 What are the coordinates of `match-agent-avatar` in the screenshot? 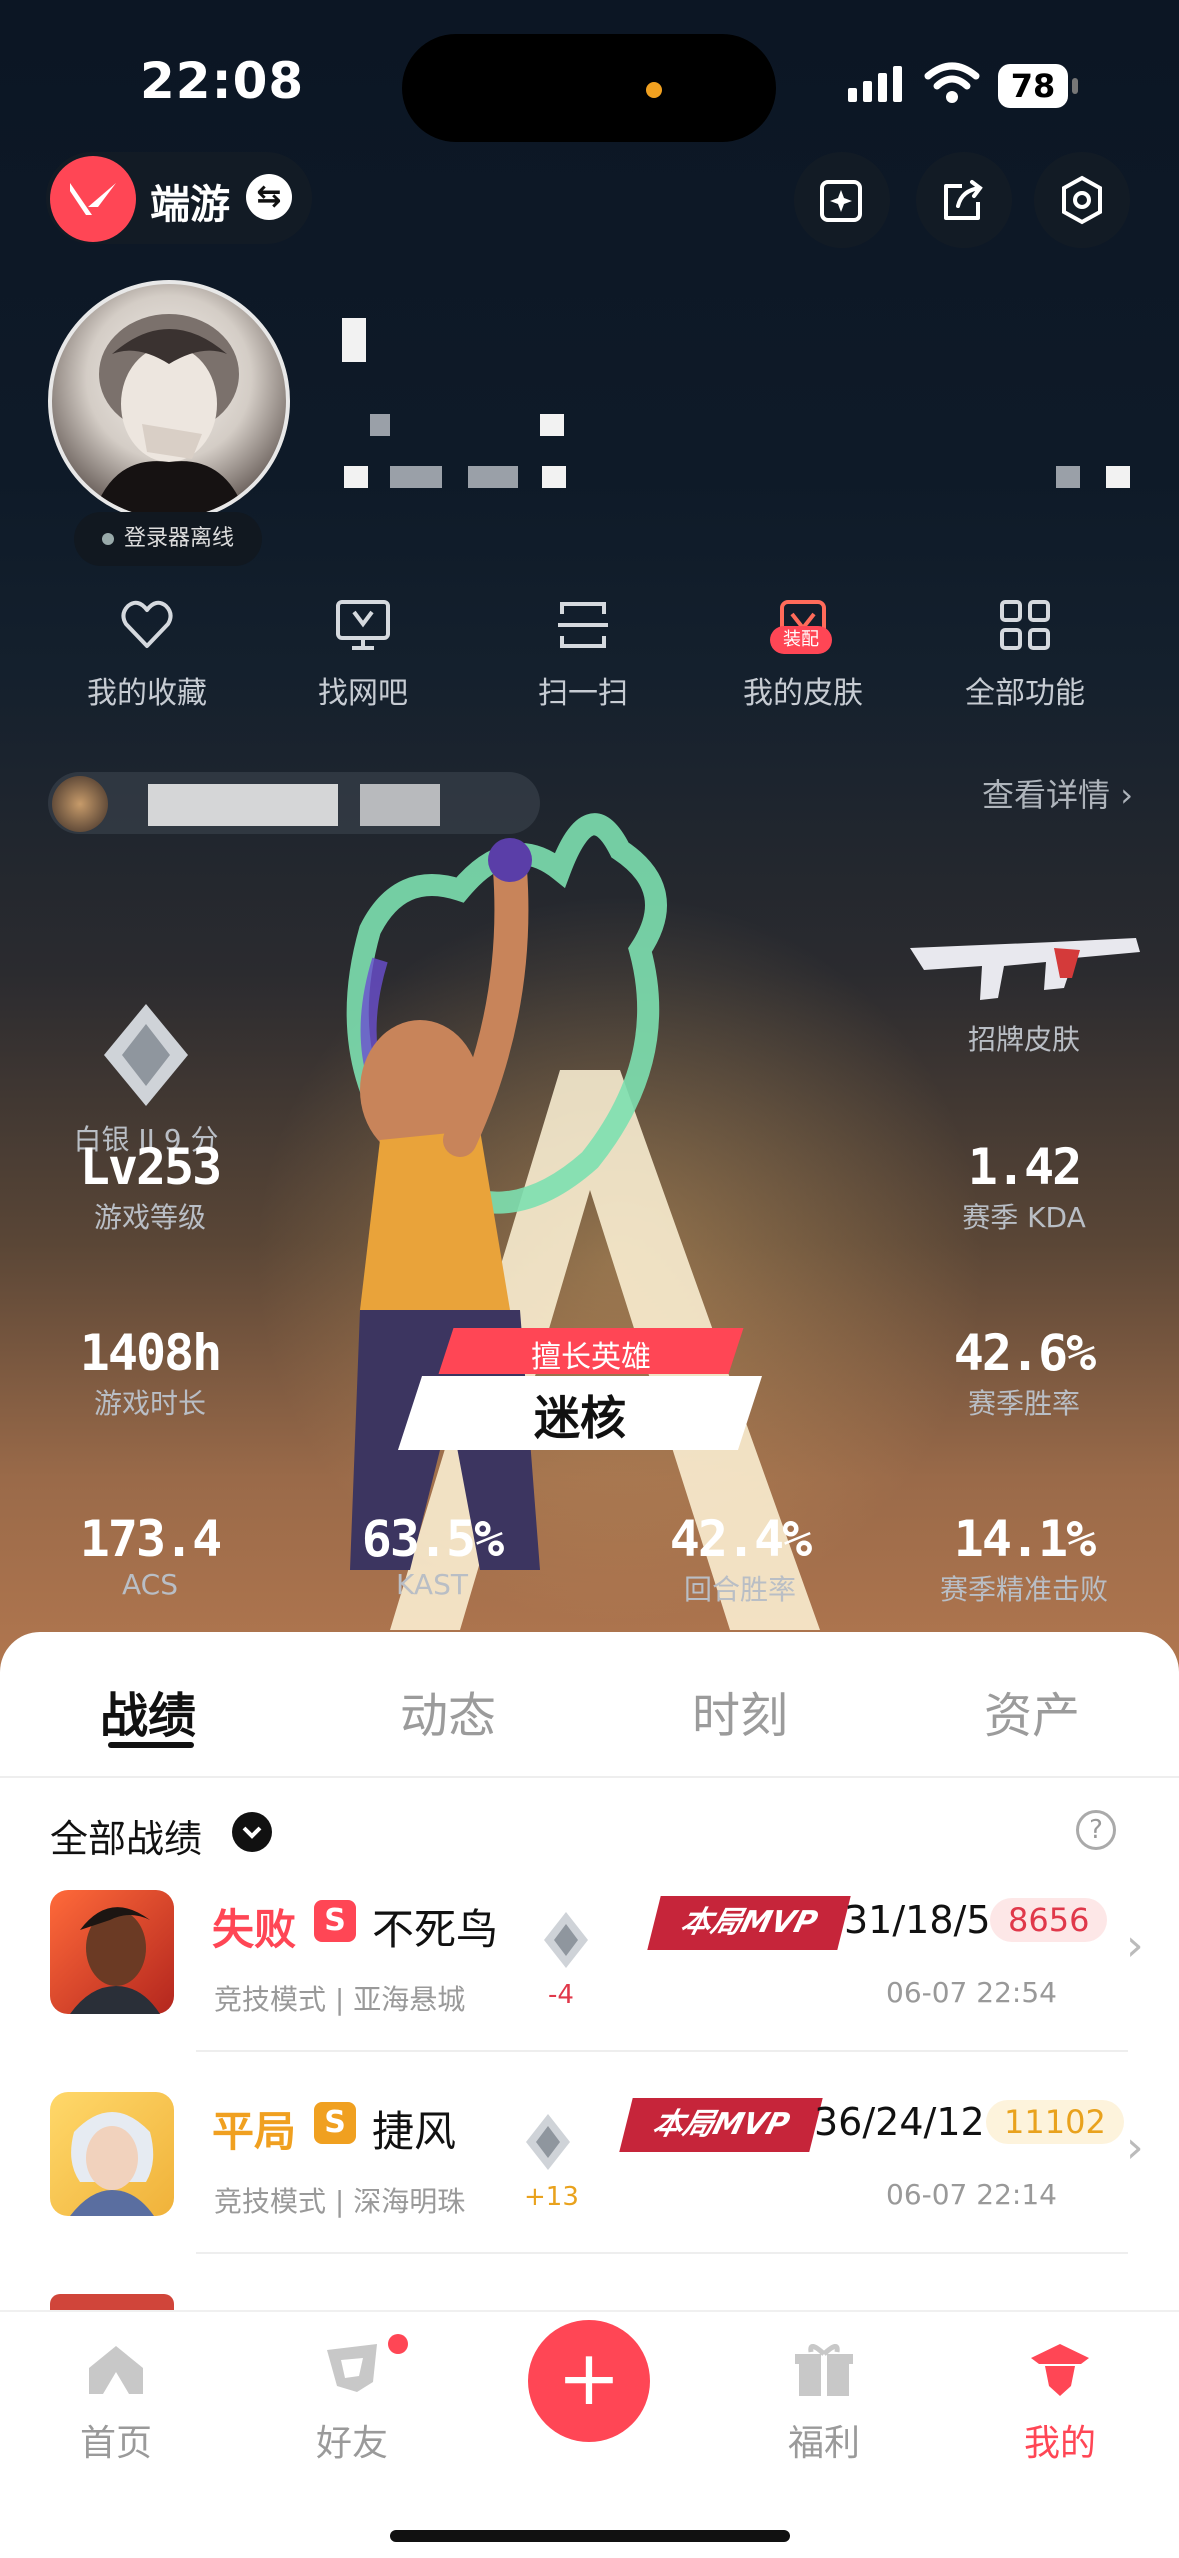 It's located at (112, 1952).